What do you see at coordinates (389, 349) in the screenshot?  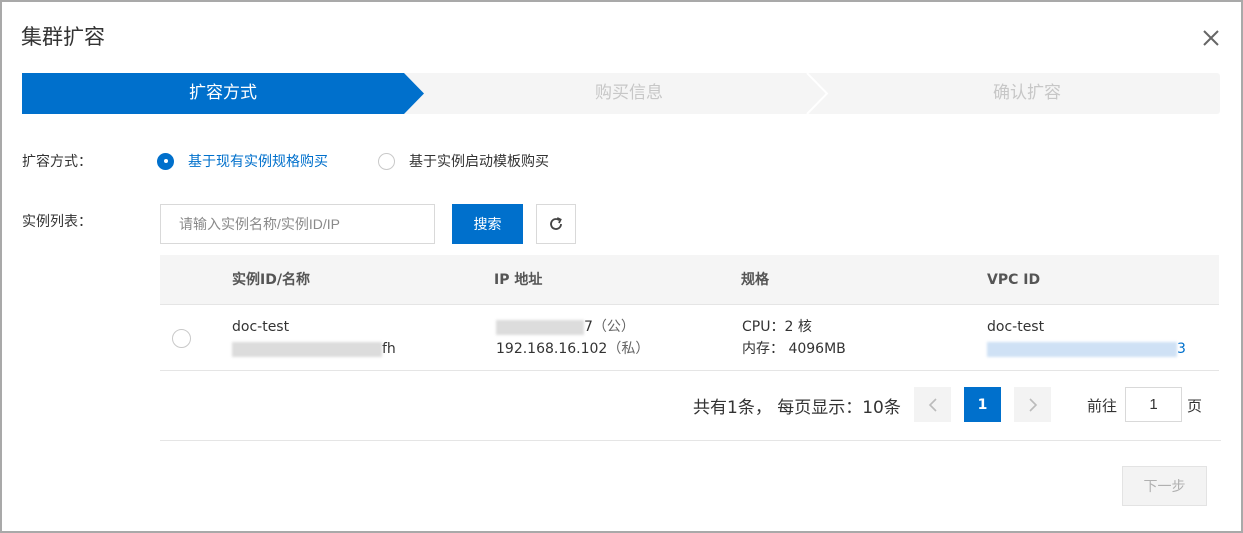 I see `instance-id-suffix: fh` at bounding box center [389, 349].